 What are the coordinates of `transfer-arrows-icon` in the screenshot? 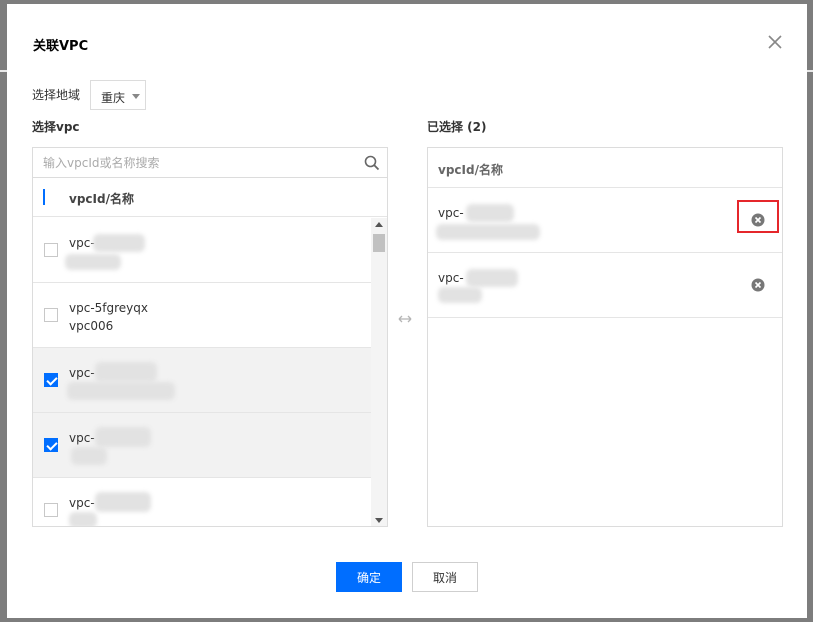 It's located at (405, 319).